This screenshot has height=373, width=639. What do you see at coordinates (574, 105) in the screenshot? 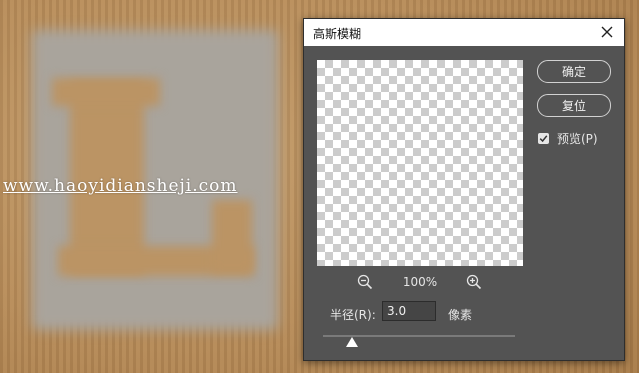
I see `reset-button: 复位` at bounding box center [574, 105].